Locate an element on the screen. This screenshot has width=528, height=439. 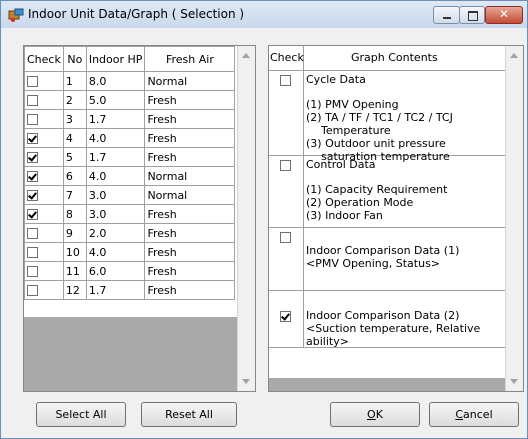
row-no: 3 is located at coordinates (74, 119).